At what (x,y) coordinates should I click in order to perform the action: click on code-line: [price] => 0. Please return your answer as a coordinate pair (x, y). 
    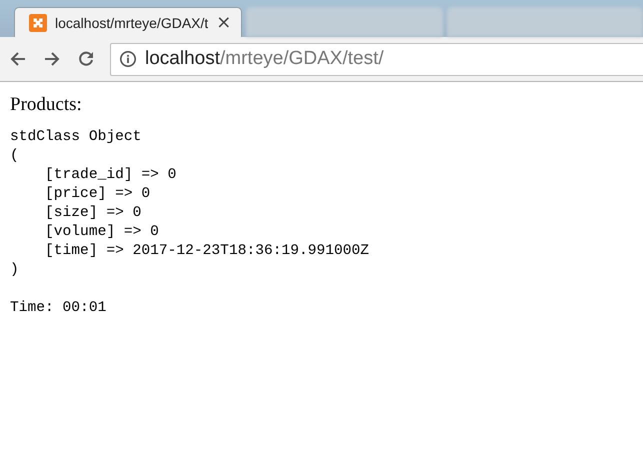
    Looking at the image, I should click on (97, 194).